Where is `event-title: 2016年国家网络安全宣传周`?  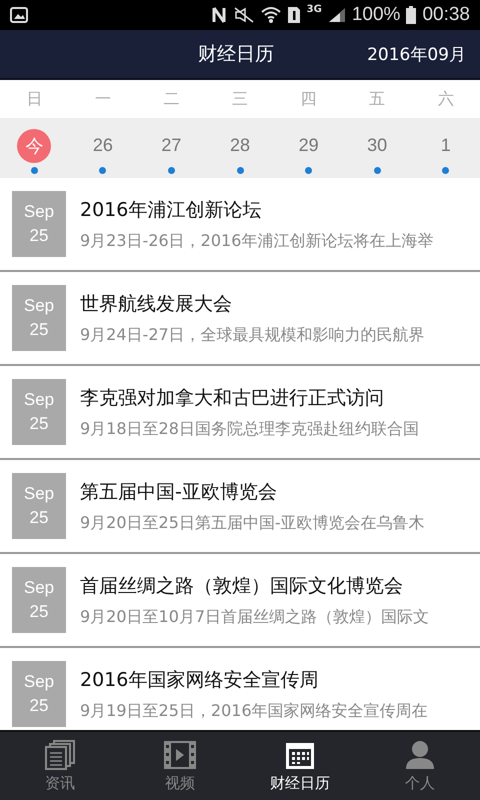
event-title: 2016年国家网络安全宣传周 is located at coordinates (200, 680).